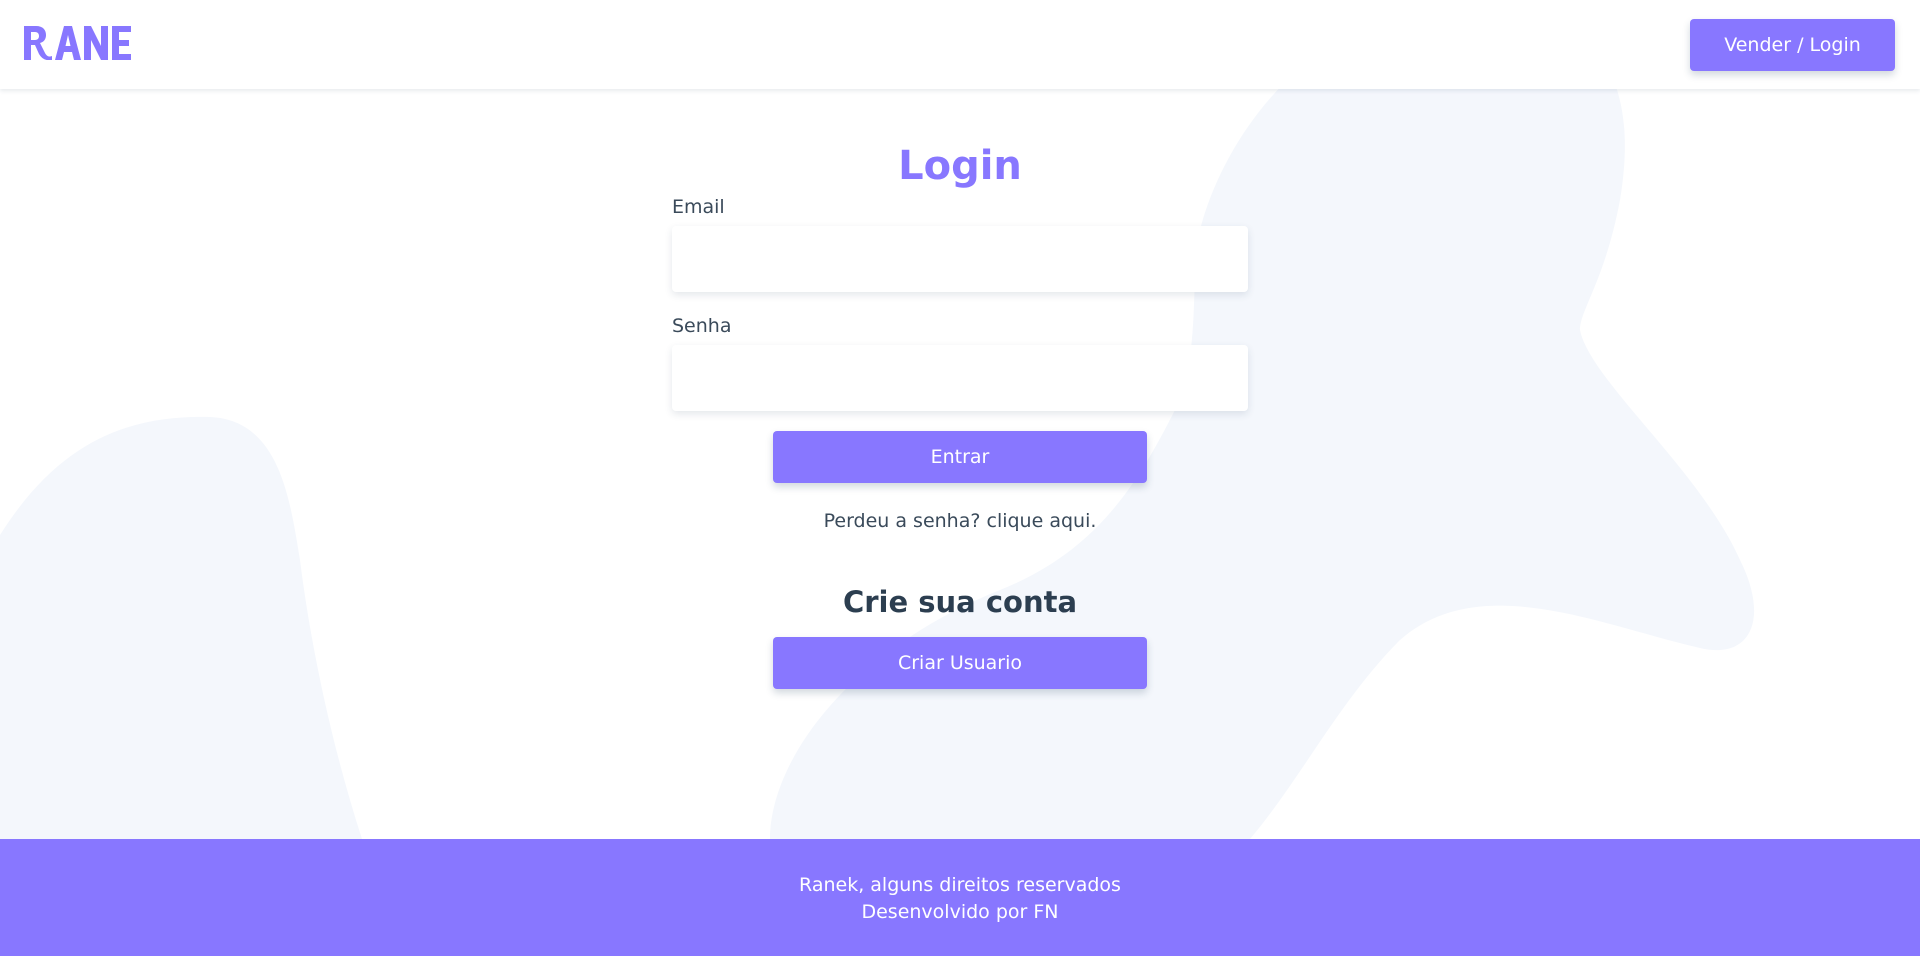  What do you see at coordinates (960, 912) in the screenshot?
I see `footer-credit: Desenvolvido por FN` at bounding box center [960, 912].